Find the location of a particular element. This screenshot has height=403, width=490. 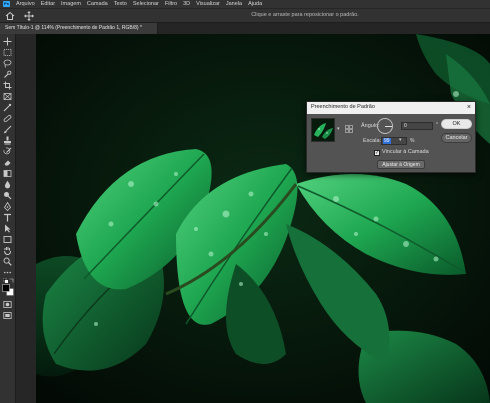

scale-value: 99 is located at coordinates (387, 141).